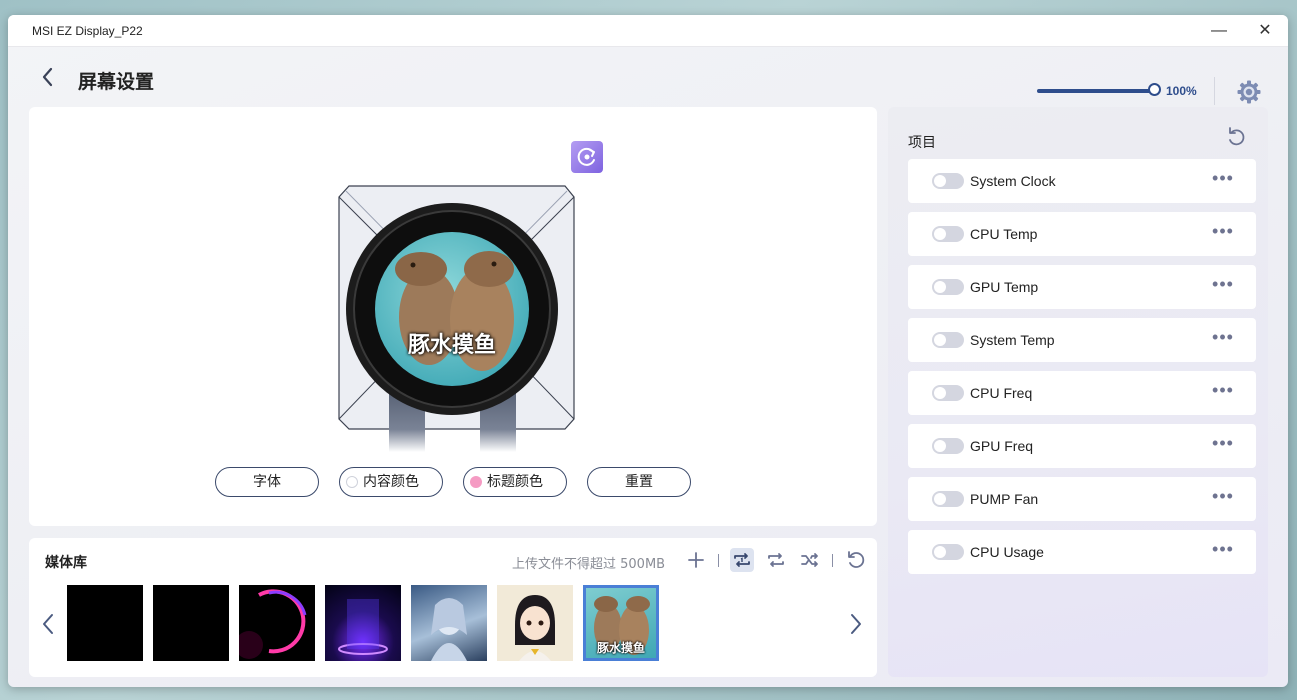 This screenshot has height=700, width=1297. I want to click on item-label: System Temp, so click(1012, 340).